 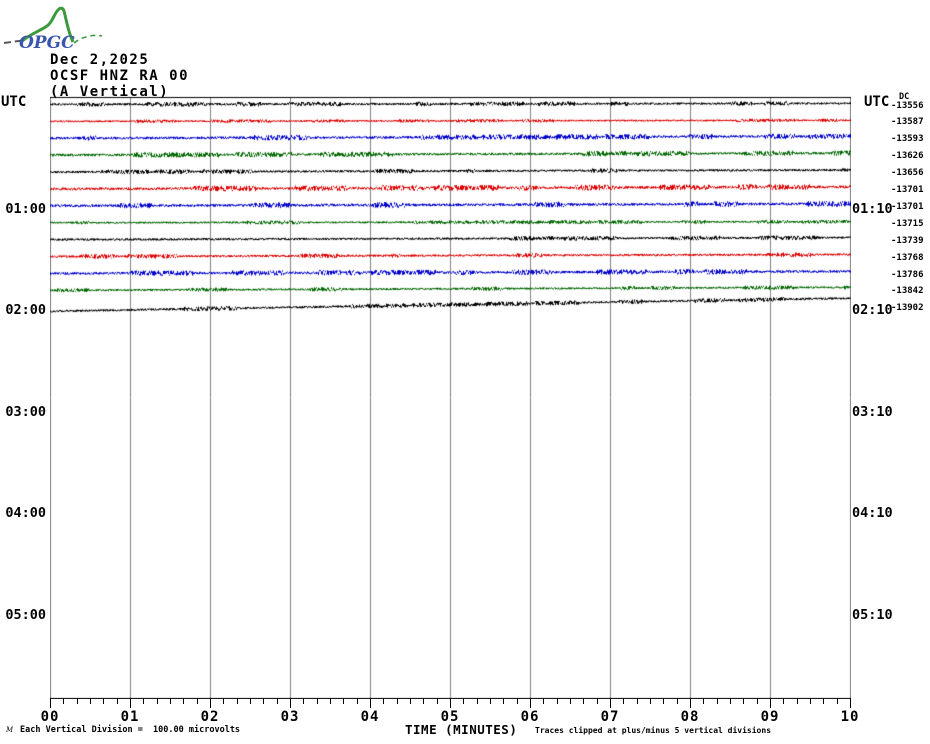 I want to click on x-tick-label: 00, so click(x=50, y=717).